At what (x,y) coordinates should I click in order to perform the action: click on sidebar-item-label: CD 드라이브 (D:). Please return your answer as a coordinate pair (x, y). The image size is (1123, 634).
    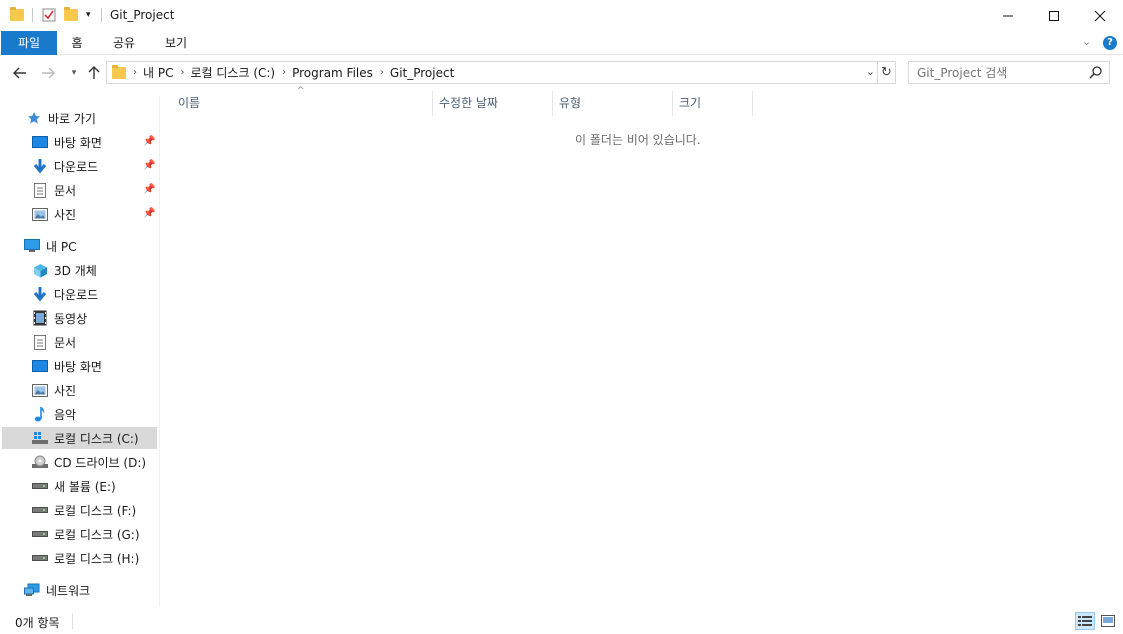
    Looking at the image, I should click on (100, 462).